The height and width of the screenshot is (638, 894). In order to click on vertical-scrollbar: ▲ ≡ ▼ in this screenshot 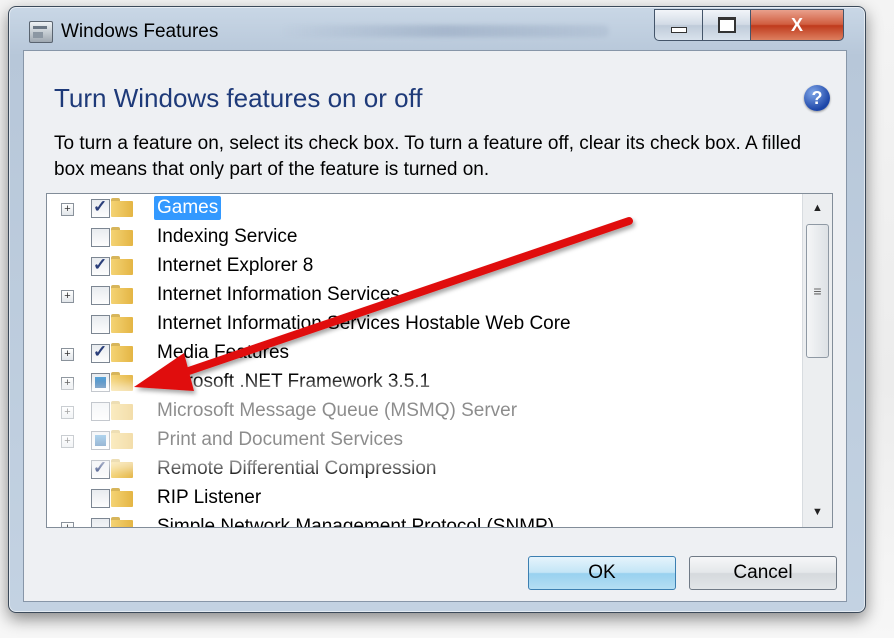, I will do `click(817, 360)`.